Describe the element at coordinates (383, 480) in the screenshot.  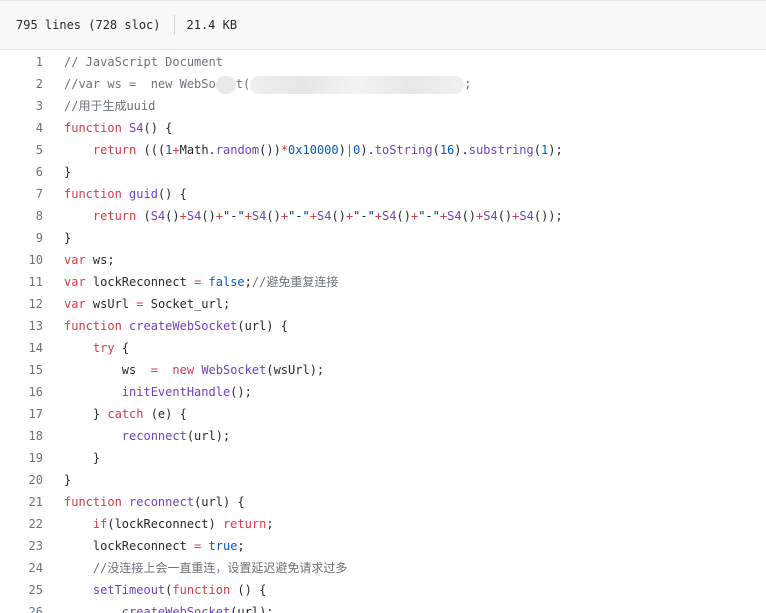
I see `code-line: 20}` at that location.